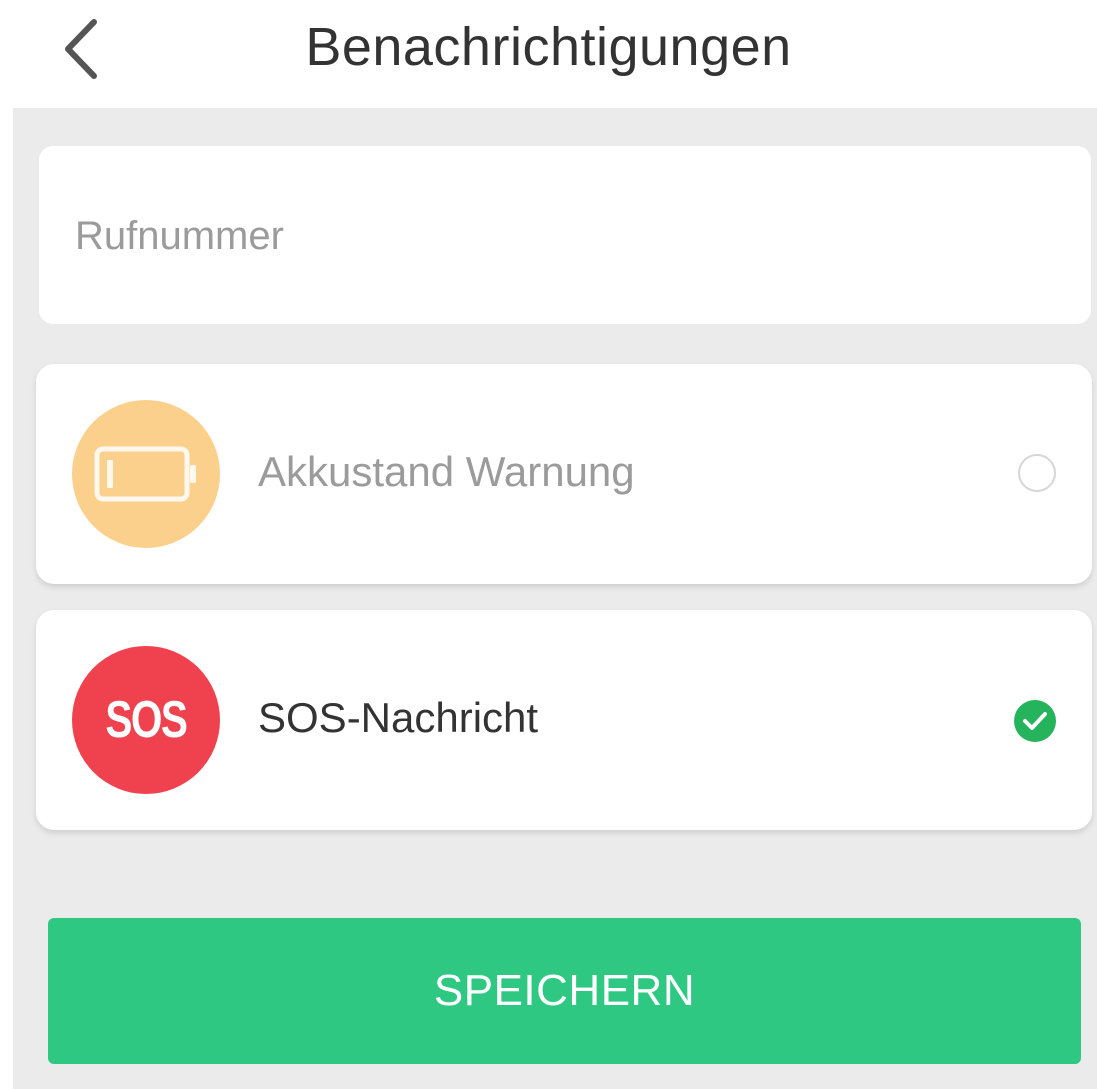 This screenshot has width=1097, height=1089. What do you see at coordinates (398, 717) in the screenshot?
I see `option-sos-label: SOS-Nachricht` at bounding box center [398, 717].